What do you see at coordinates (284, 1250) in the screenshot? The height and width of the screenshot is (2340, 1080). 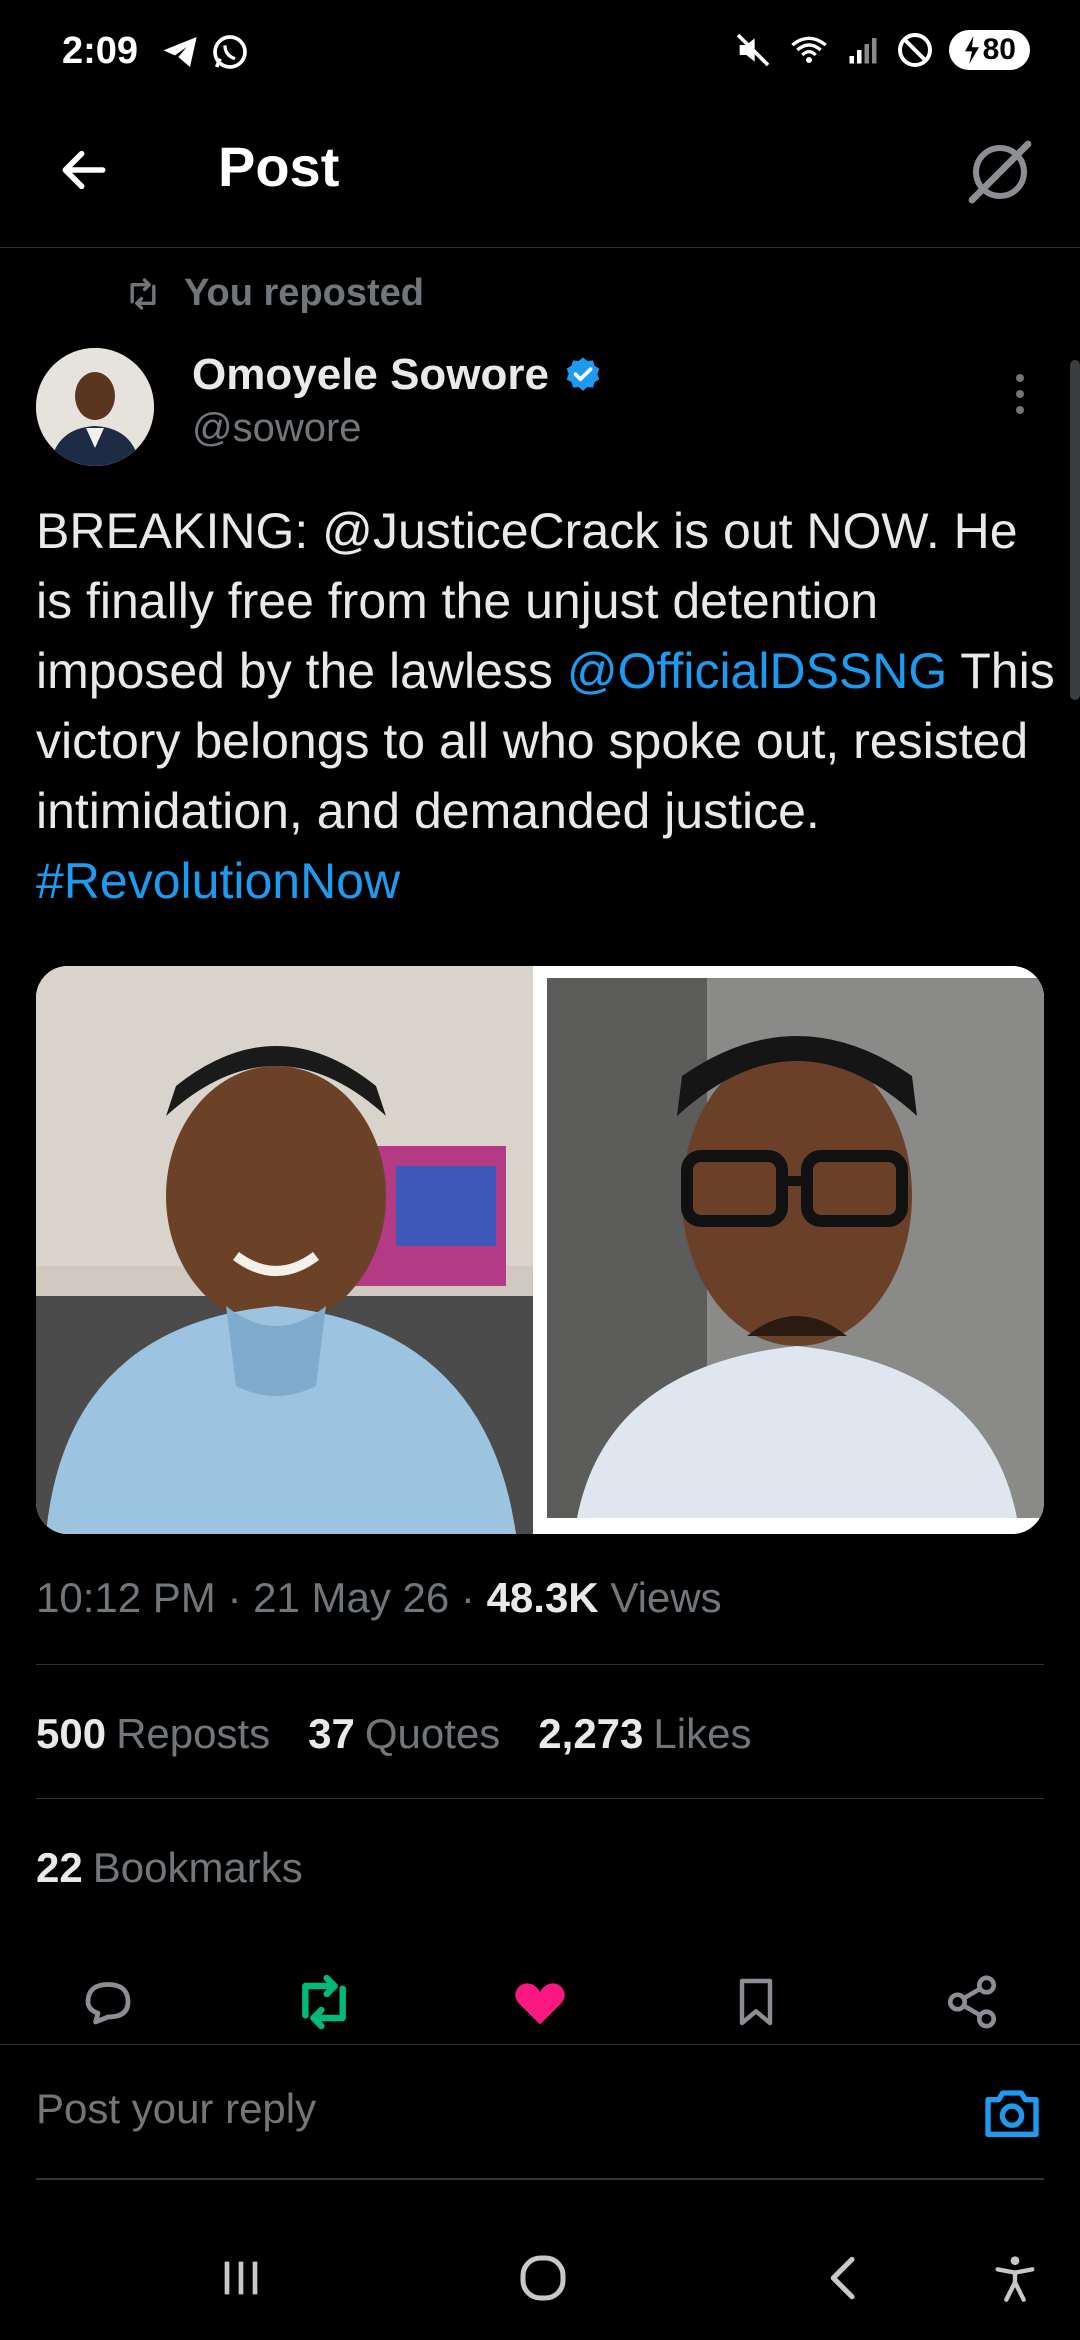 I see `photo-left` at bounding box center [284, 1250].